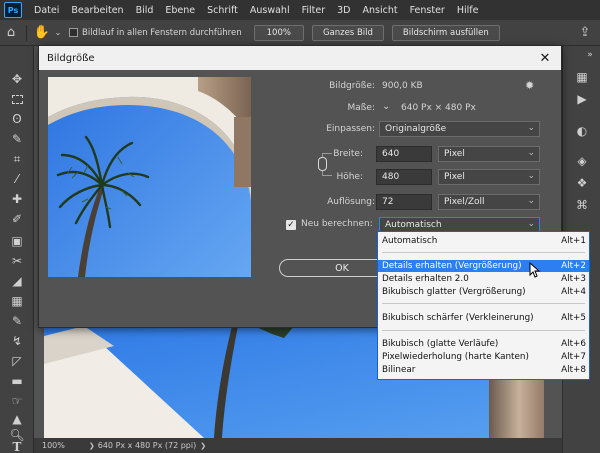 This screenshot has width=600, height=453. Describe the element at coordinates (17, 241) in the screenshot. I see `stamp-tool-icon: ▣` at that location.